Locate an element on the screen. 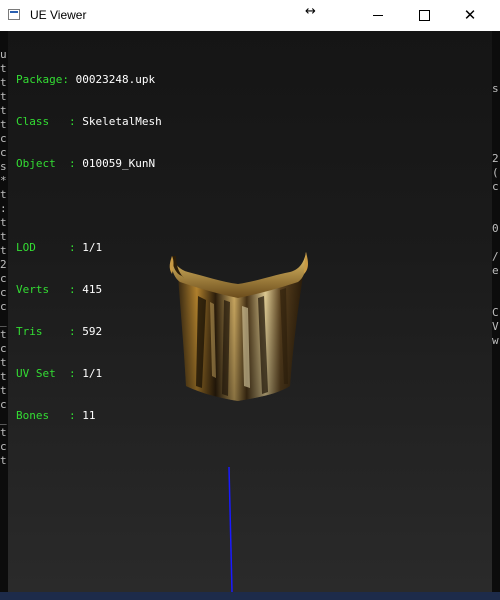 The image size is (500, 600). window-title: UE Viewer is located at coordinates (58, 15).